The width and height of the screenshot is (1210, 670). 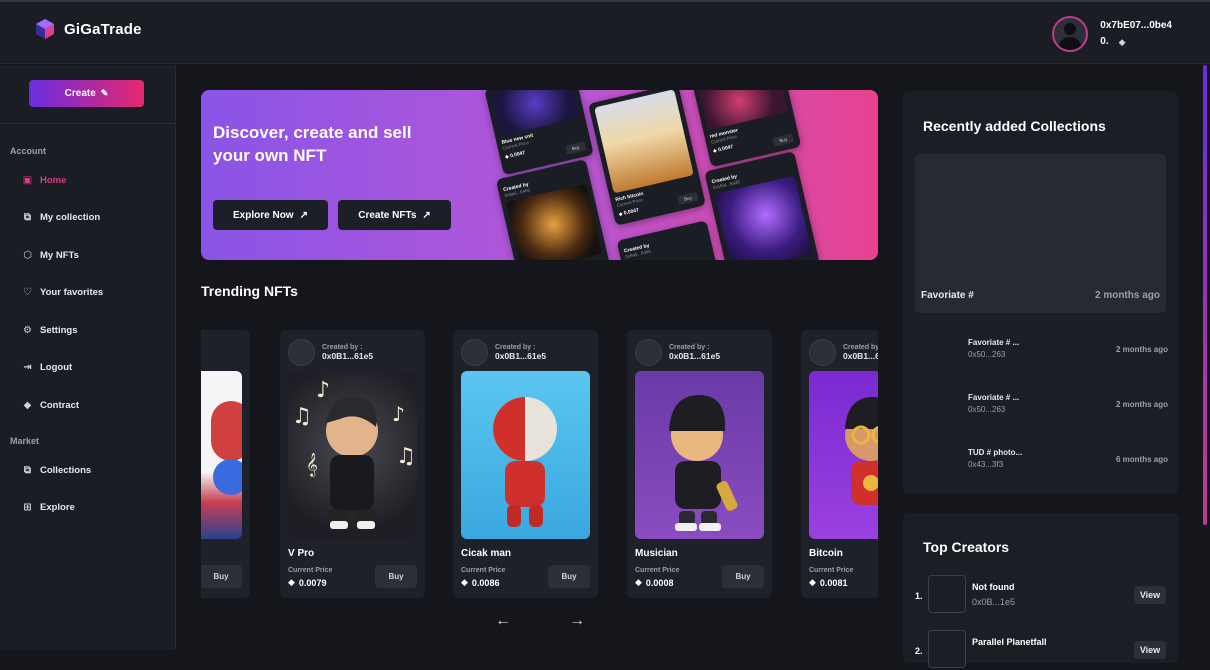 I want to click on creator-row: 2. Parallel Planetfall View, so click(x=1040, y=650).